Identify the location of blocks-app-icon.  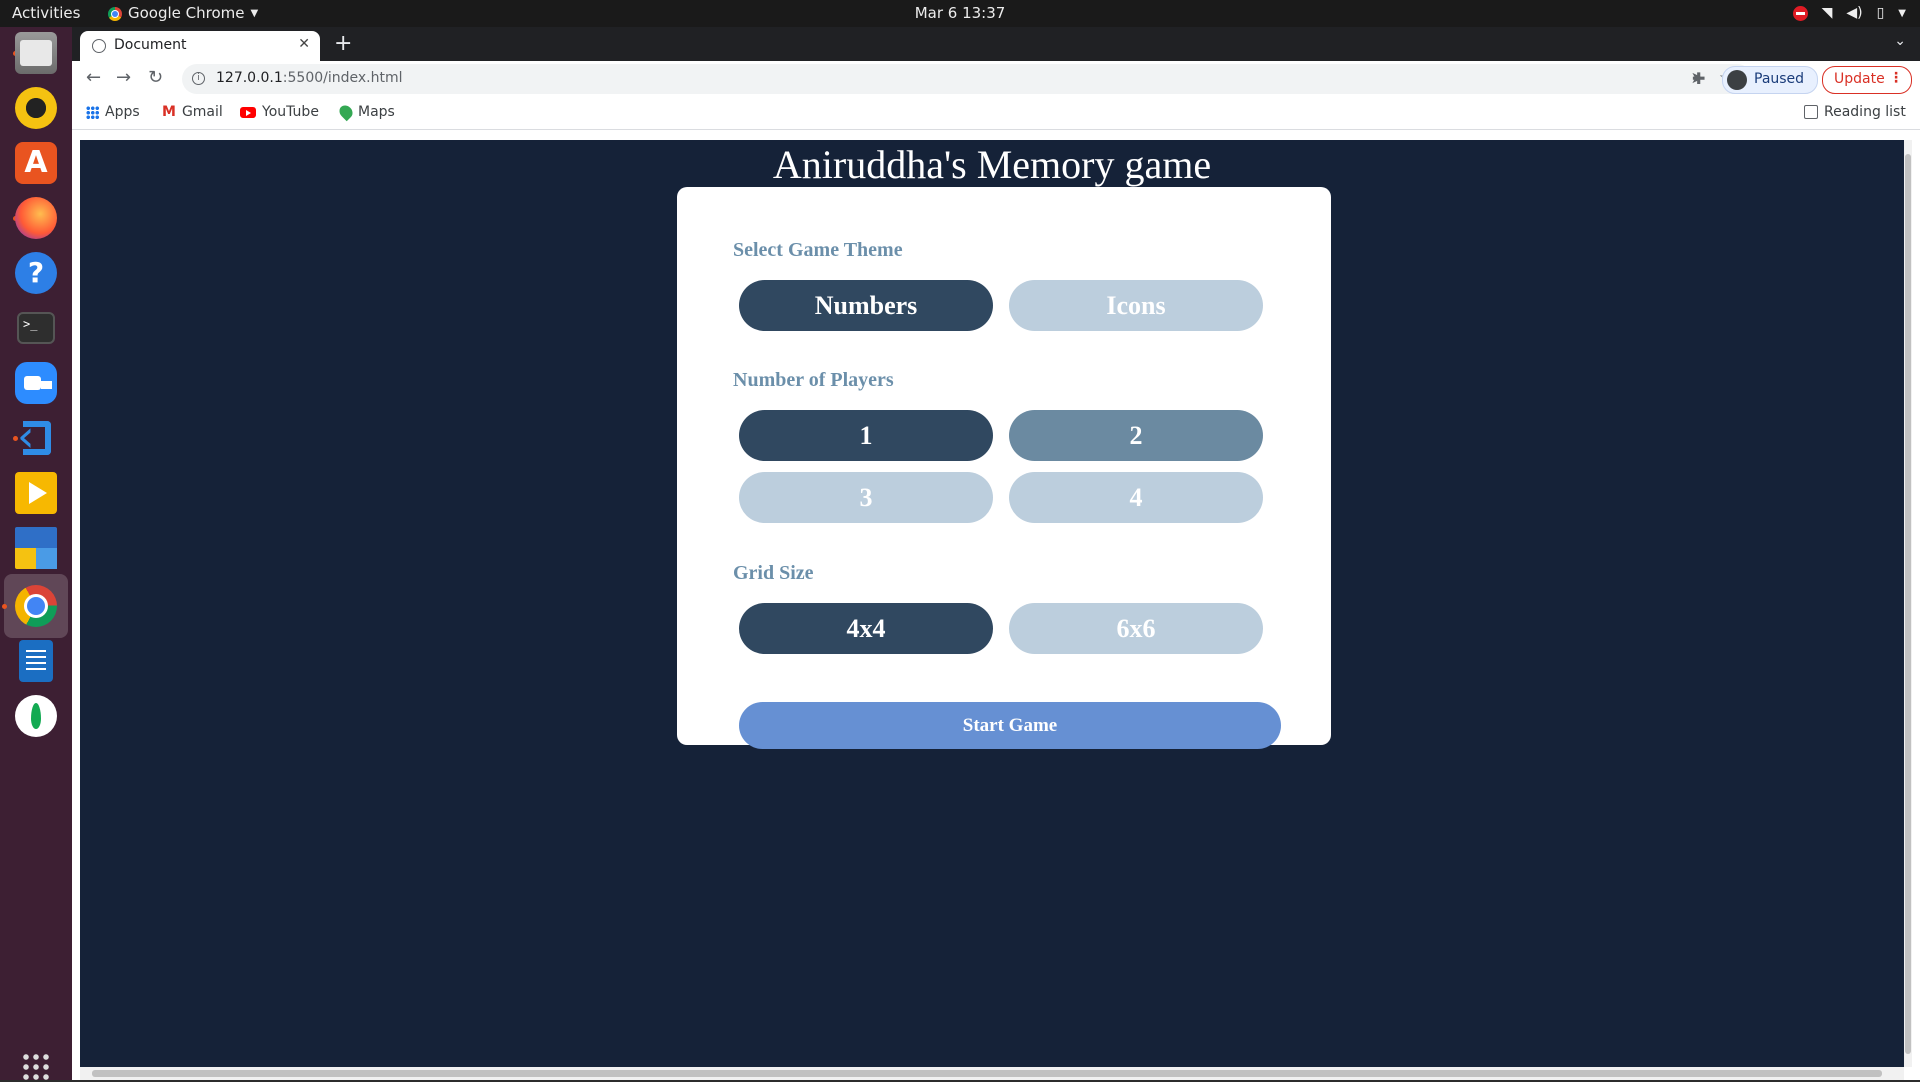
(36, 548).